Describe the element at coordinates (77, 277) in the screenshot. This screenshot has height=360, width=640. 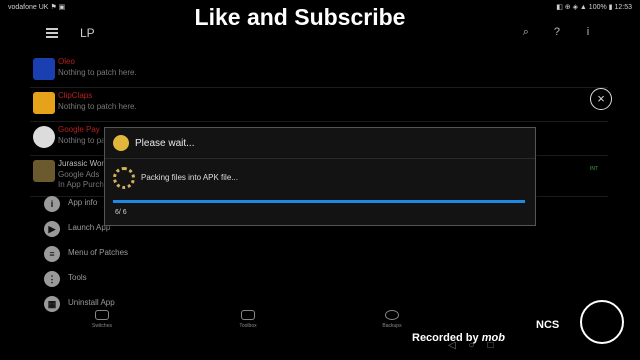
I see `menu-item-label: Tools` at that location.